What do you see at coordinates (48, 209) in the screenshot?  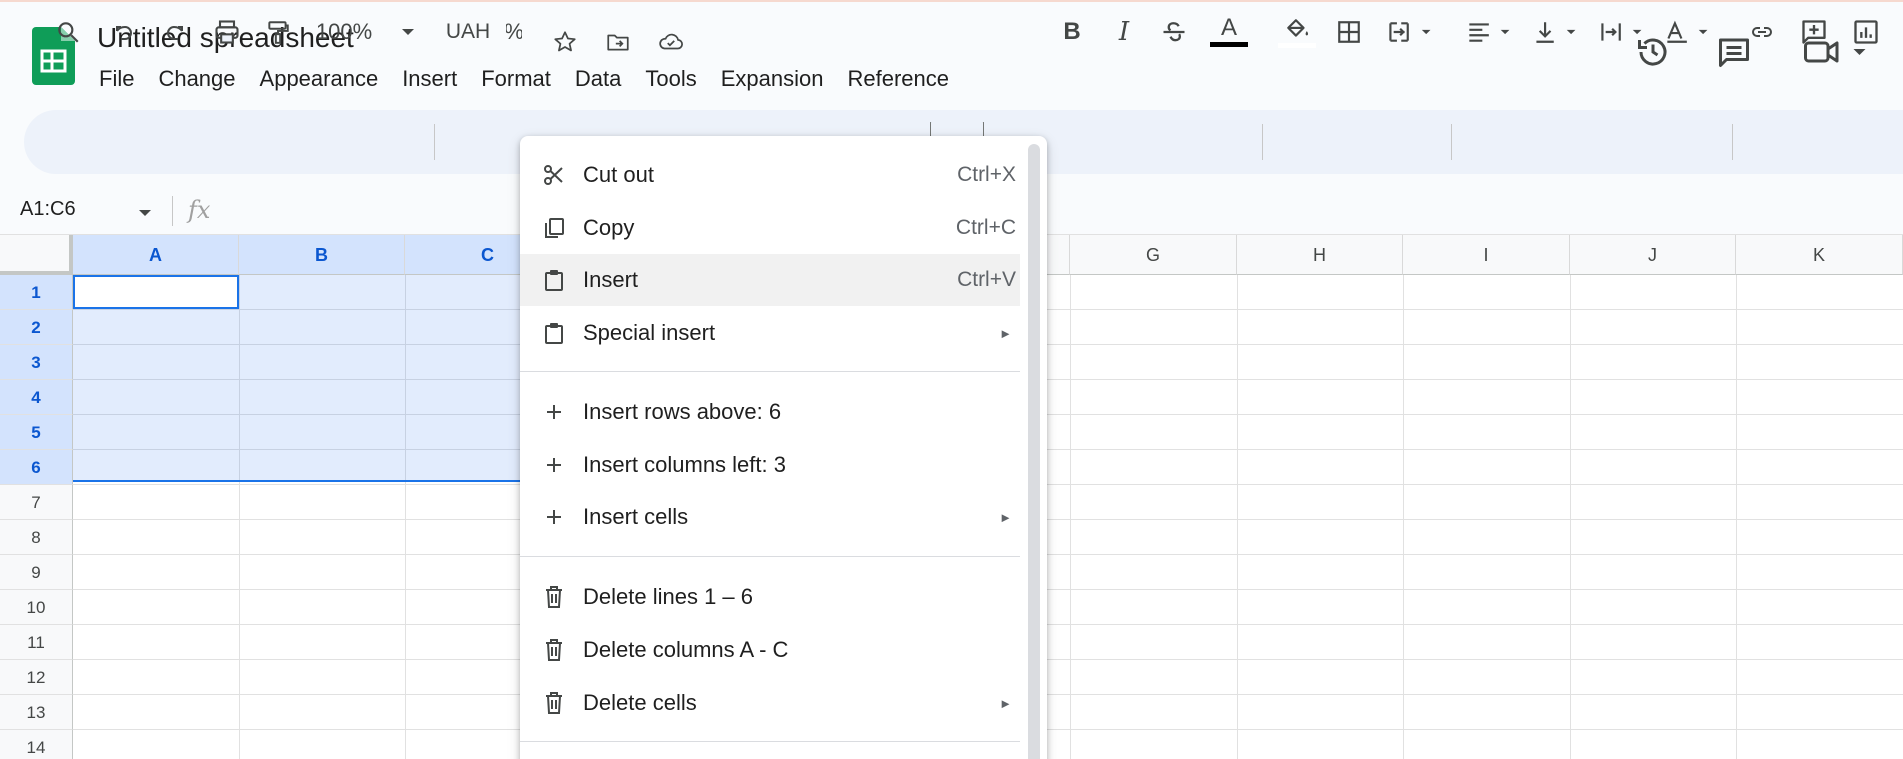 I see `name-box: A1:C6` at bounding box center [48, 209].